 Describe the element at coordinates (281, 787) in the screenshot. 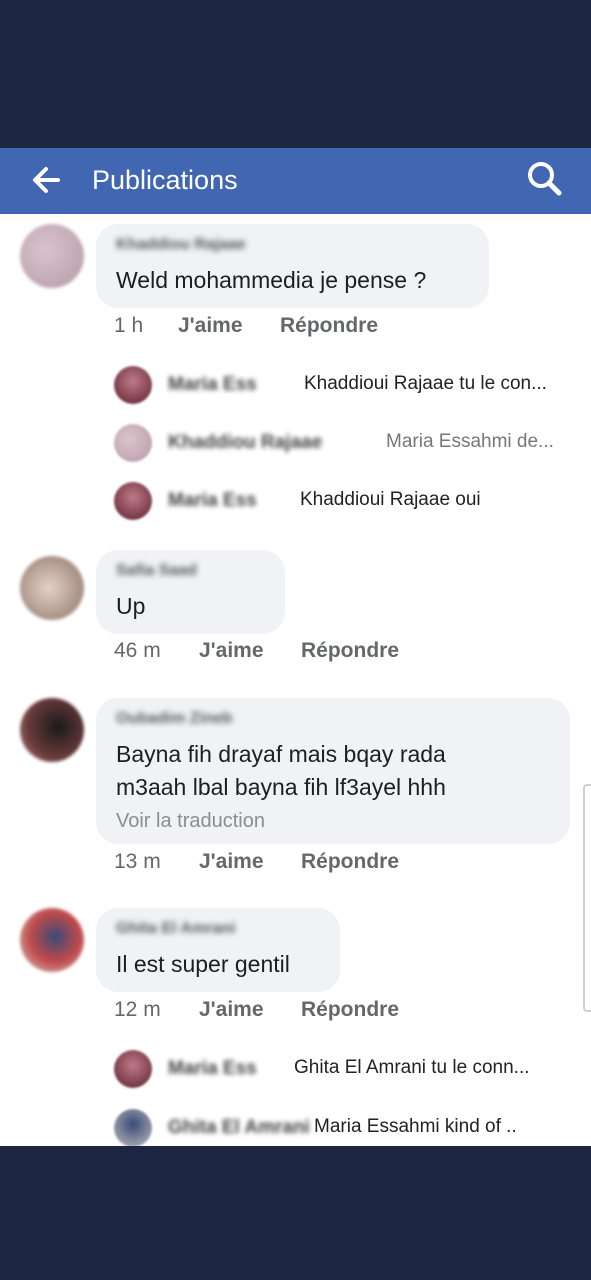

I see `comment-text-line2: m3aah lbal bayna fih lf3ayel hhh` at that location.